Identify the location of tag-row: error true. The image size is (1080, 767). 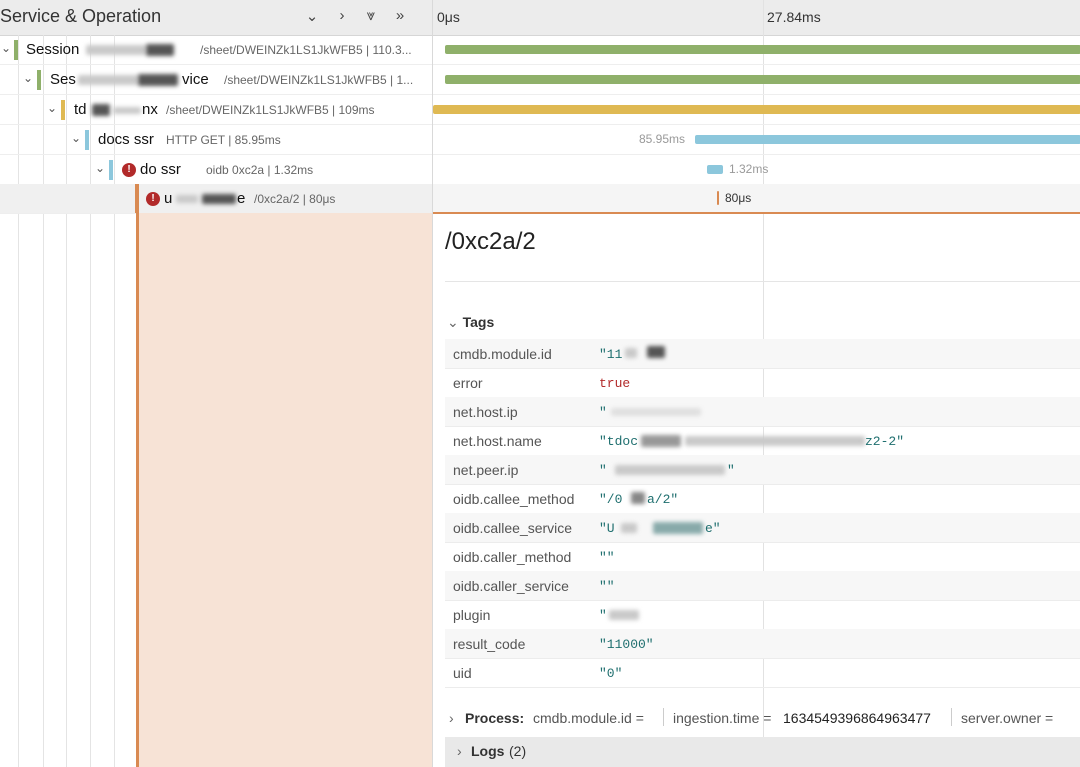
(762, 383).